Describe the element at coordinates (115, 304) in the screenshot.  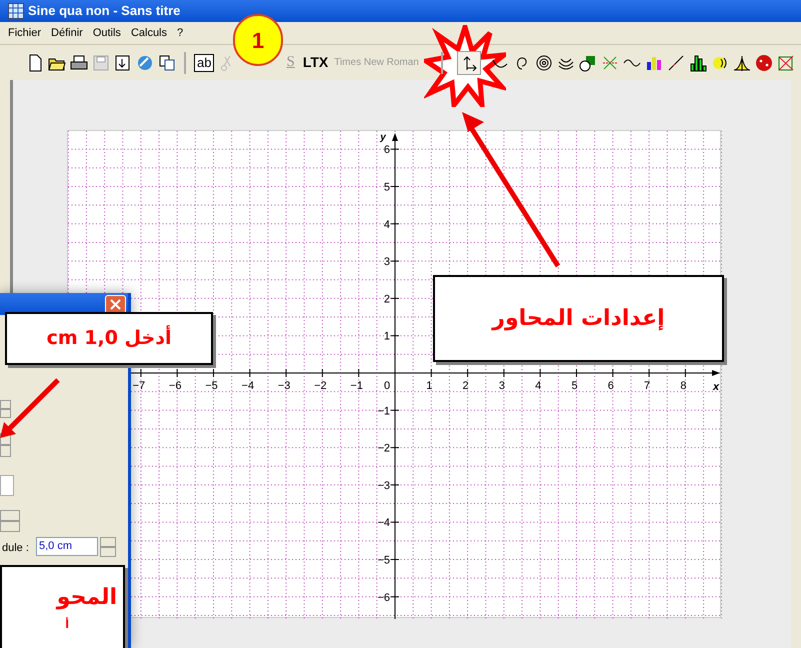
I see `close-icon` at that location.